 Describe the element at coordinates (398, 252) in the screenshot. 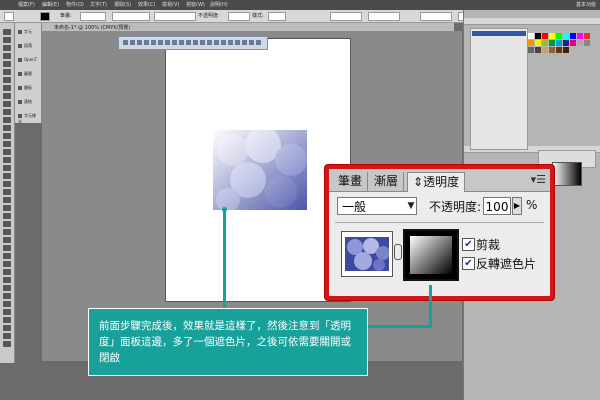

I see `link-icon` at that location.